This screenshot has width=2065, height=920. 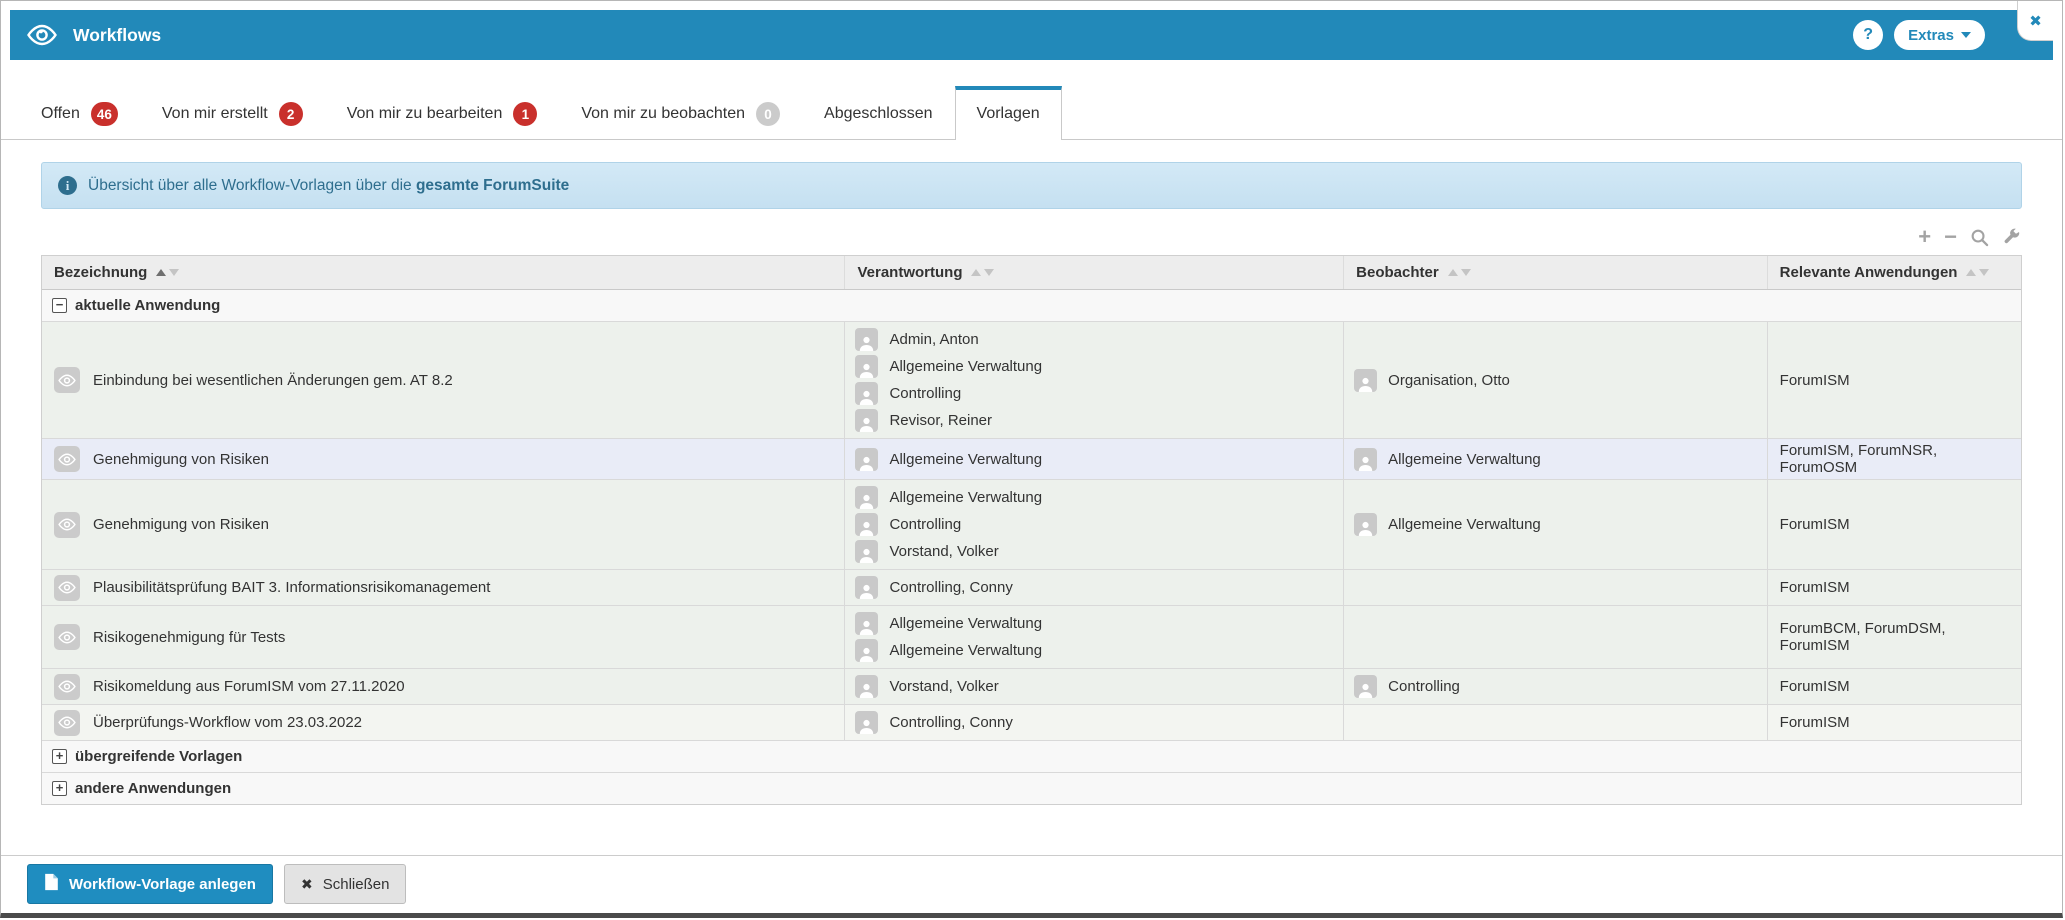 What do you see at coordinates (1030, 237) in the screenshot?
I see `table-toolbar: + −` at bounding box center [1030, 237].